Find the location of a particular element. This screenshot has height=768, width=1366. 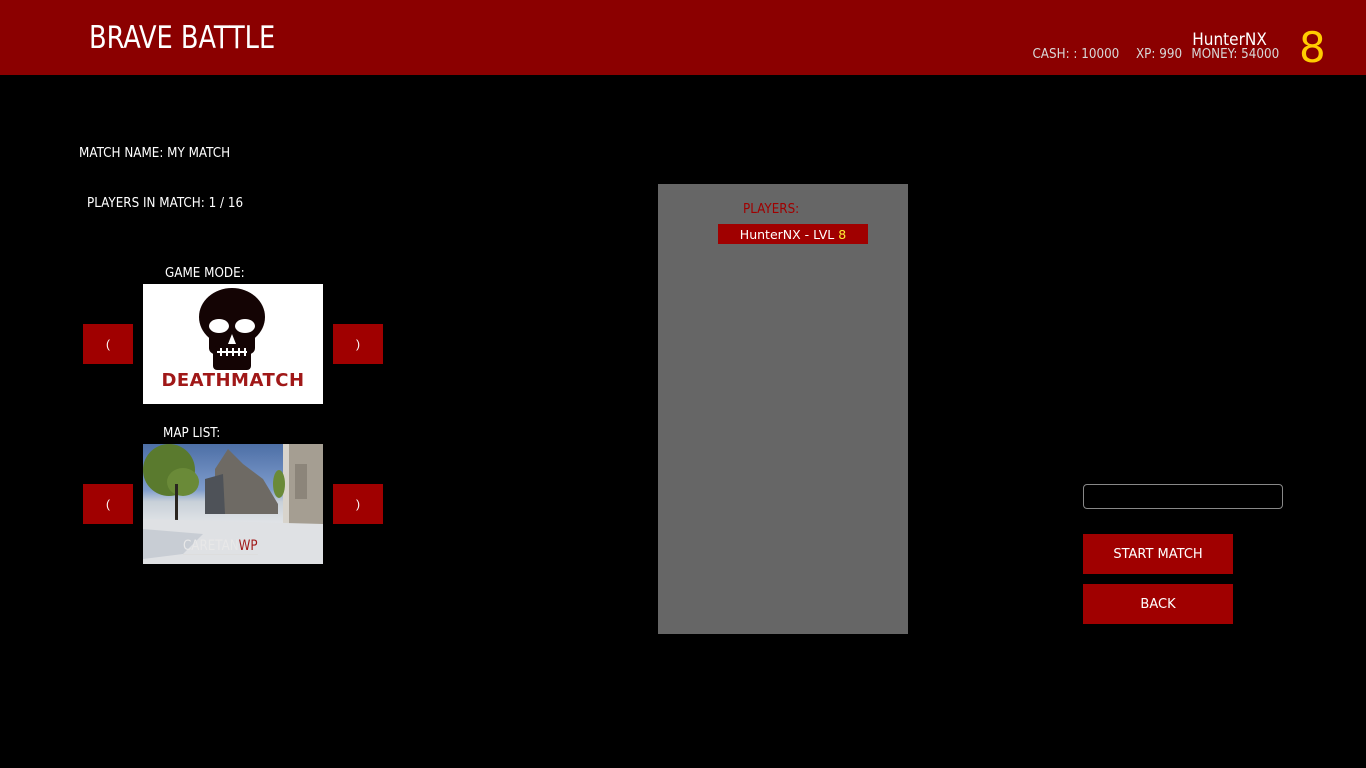

game-mode-prev-button: ( is located at coordinates (108, 344).